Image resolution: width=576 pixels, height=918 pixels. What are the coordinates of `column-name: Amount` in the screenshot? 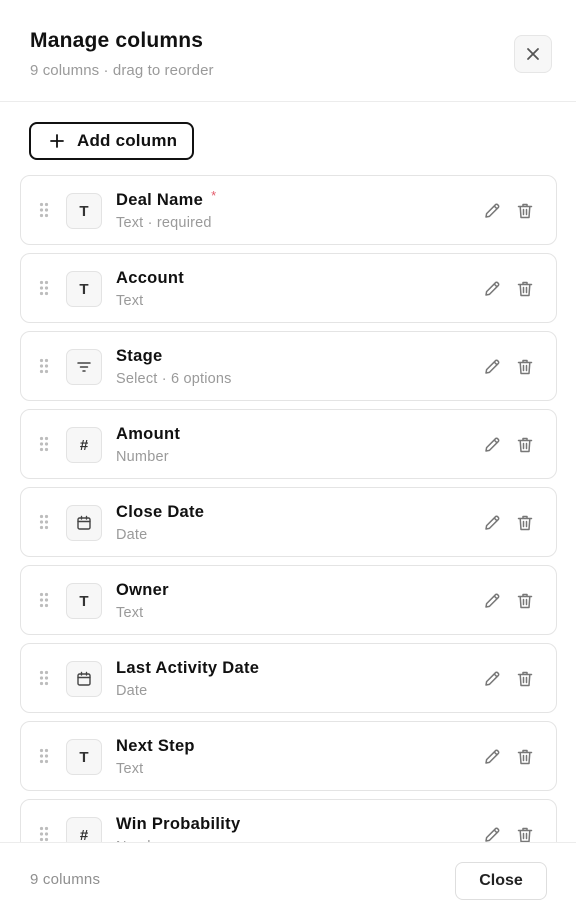 It's located at (148, 434).